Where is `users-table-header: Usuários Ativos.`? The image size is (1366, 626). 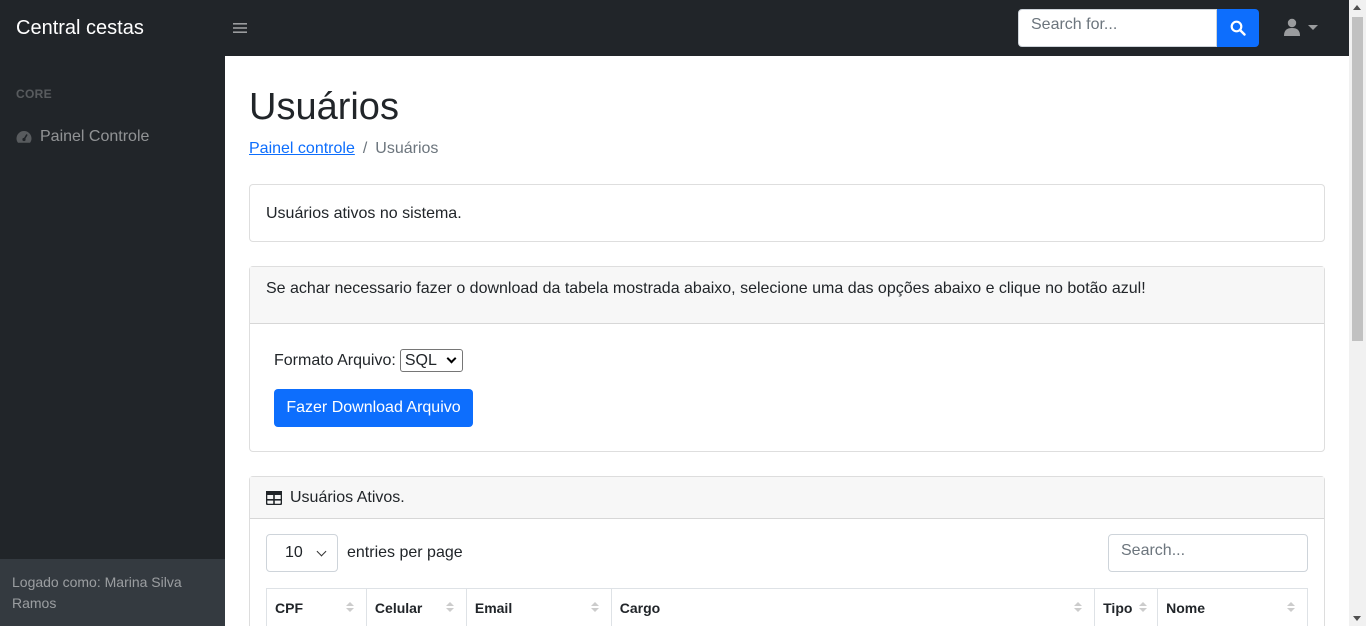
users-table-header: Usuários Ativos. is located at coordinates (787, 498).